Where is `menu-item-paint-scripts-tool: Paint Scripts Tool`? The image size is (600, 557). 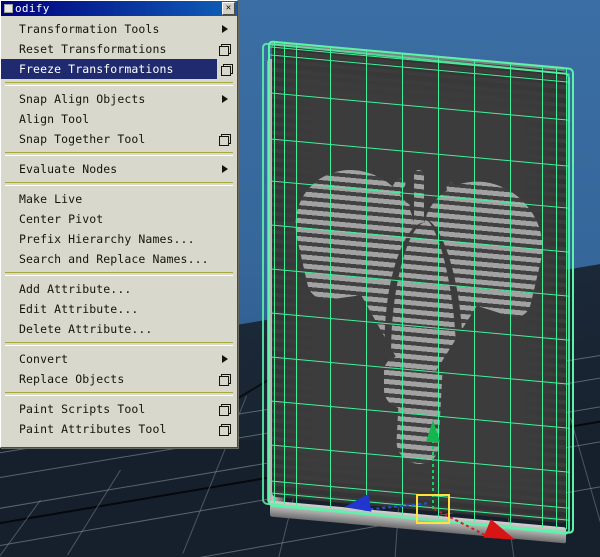 menu-item-paint-scripts-tool: Paint Scripts Tool is located at coordinates (119, 409).